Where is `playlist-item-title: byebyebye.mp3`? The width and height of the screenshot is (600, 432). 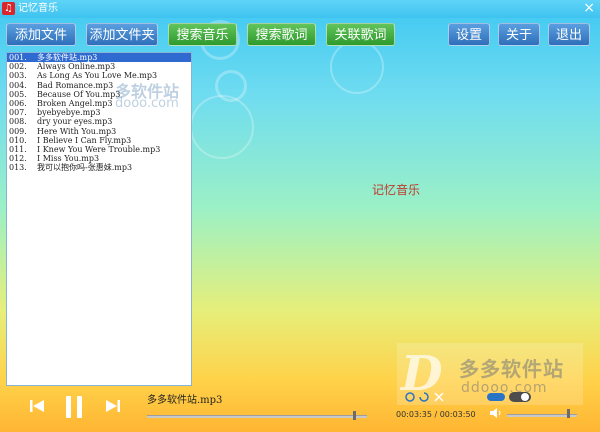
playlist-item-title: byebyebye.mp3 is located at coordinates (69, 113).